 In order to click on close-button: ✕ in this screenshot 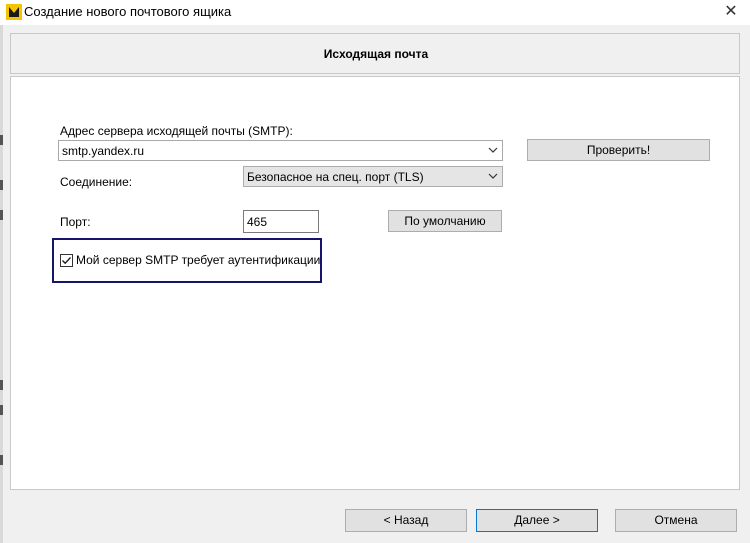, I will do `click(731, 12)`.